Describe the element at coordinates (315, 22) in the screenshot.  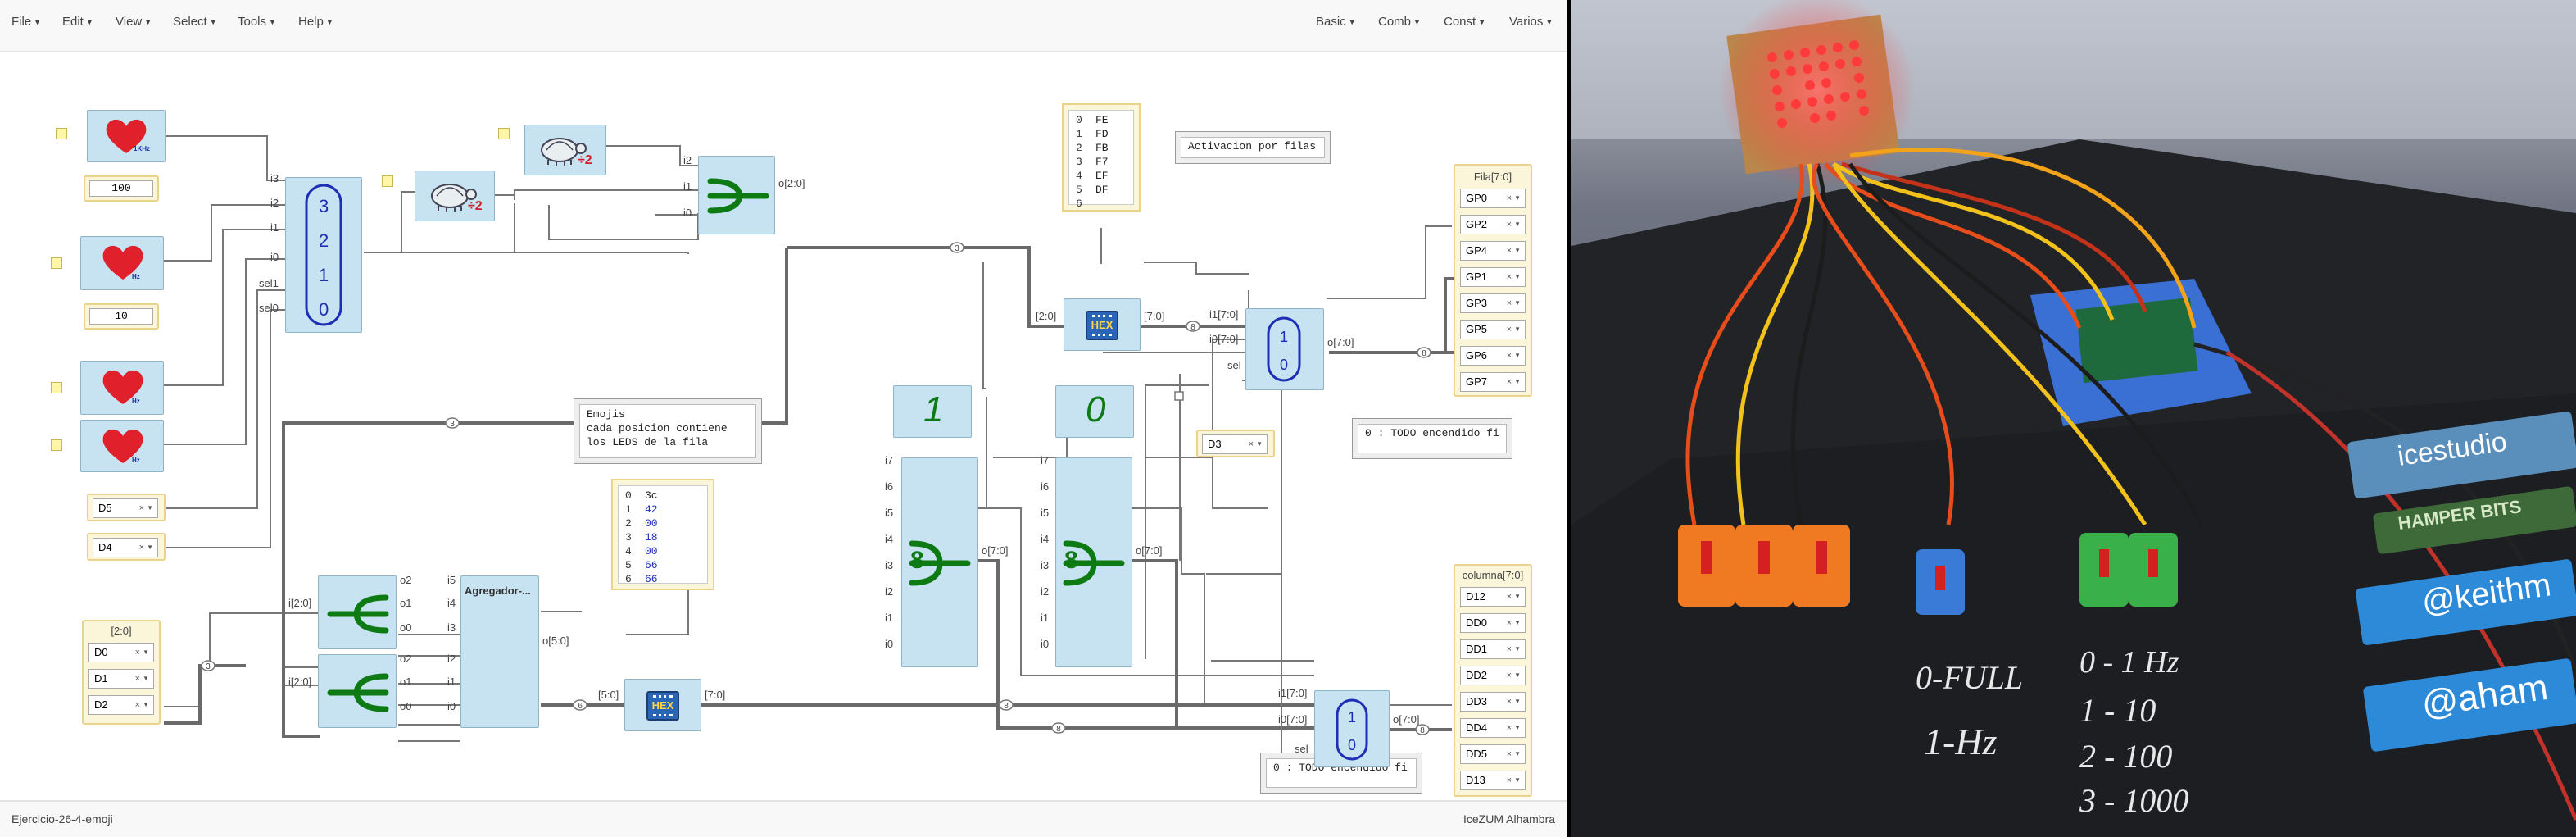
I see `menu-help: Help ▼` at that location.